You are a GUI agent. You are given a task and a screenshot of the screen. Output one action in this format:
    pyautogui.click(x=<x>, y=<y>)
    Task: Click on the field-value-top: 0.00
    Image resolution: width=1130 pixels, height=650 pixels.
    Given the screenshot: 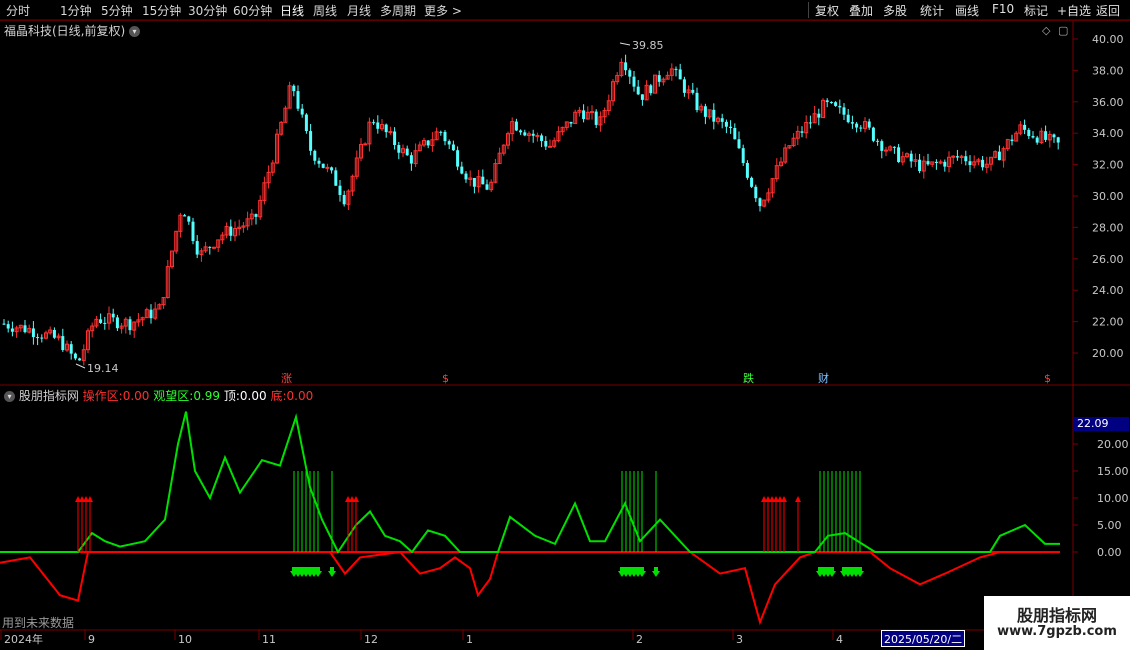 What is the action you would take?
    pyautogui.click(x=253, y=396)
    